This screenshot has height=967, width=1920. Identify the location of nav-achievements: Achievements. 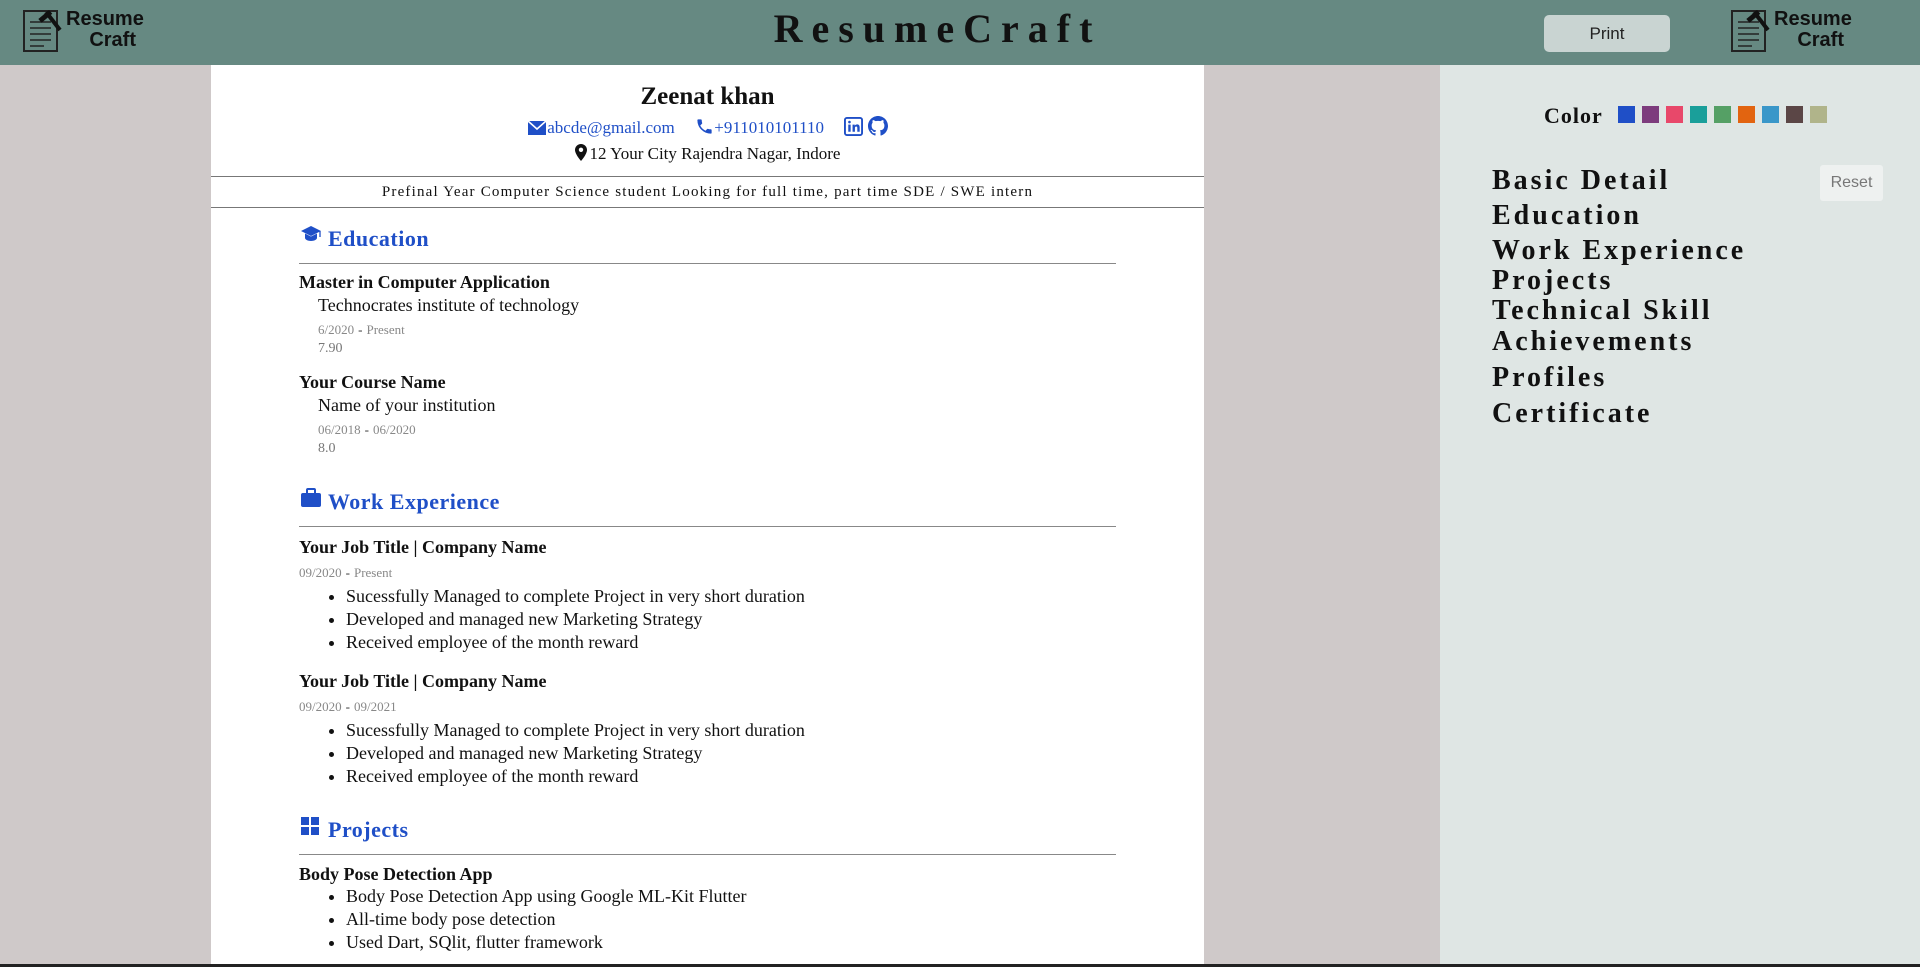
(1593, 342).